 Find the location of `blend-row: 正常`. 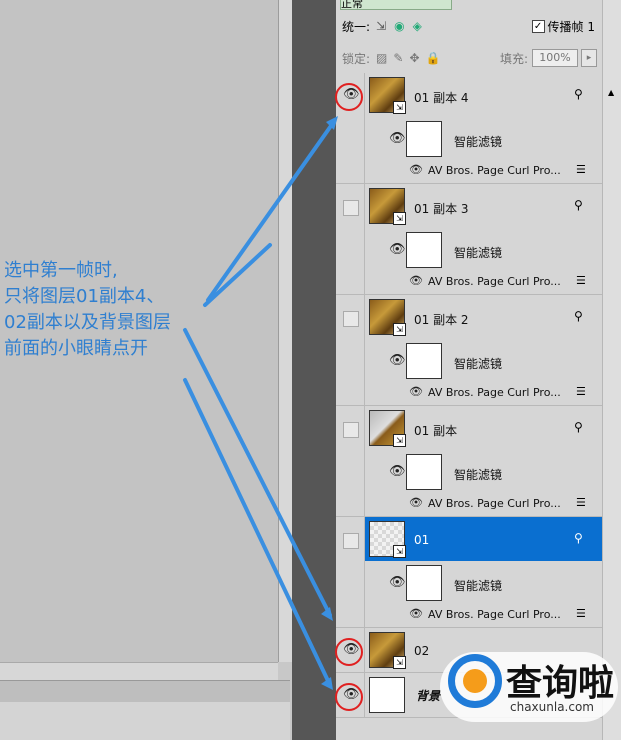

blend-row: 正常 is located at coordinates (478, 5).